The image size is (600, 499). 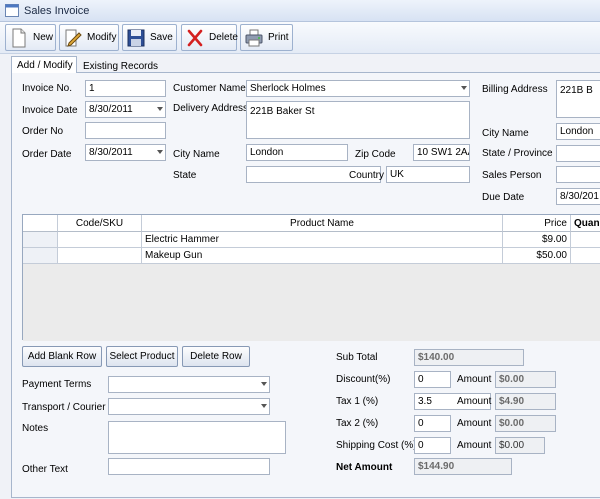 I want to click on notes-label: Notes, so click(x=35, y=428).